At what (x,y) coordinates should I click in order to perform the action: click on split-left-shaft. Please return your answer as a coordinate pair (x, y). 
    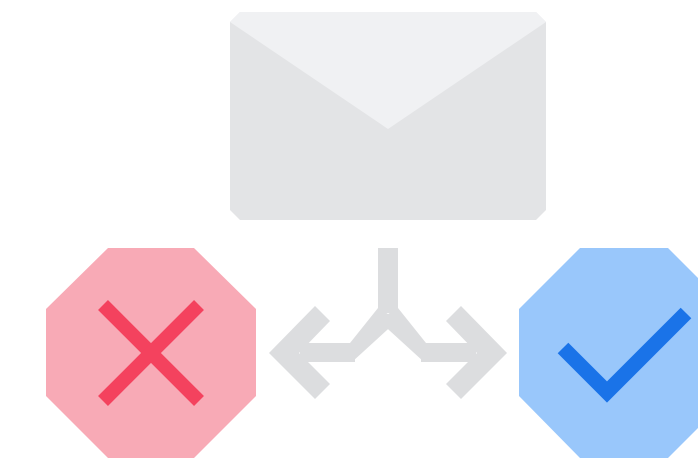
    Looking at the image, I should click on (327, 352).